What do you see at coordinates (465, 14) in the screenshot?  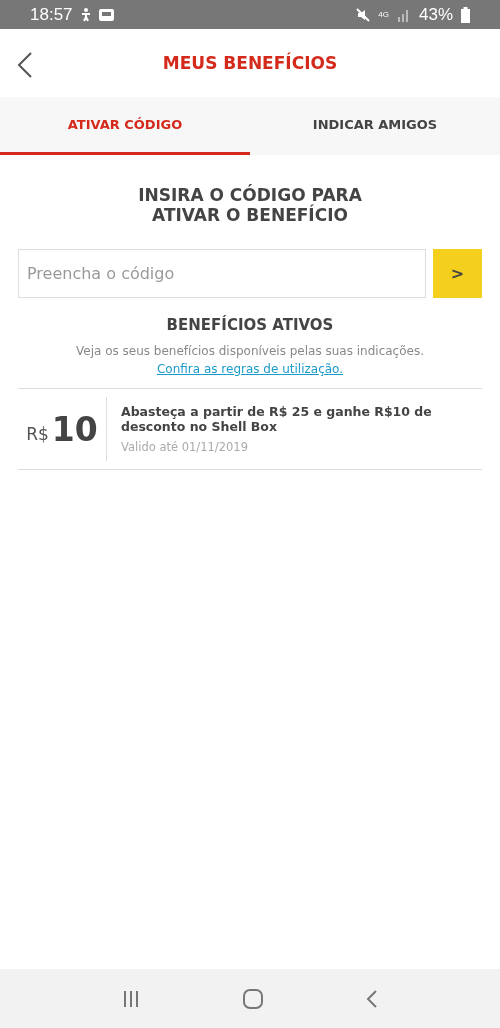 I see `battery-icon` at bounding box center [465, 14].